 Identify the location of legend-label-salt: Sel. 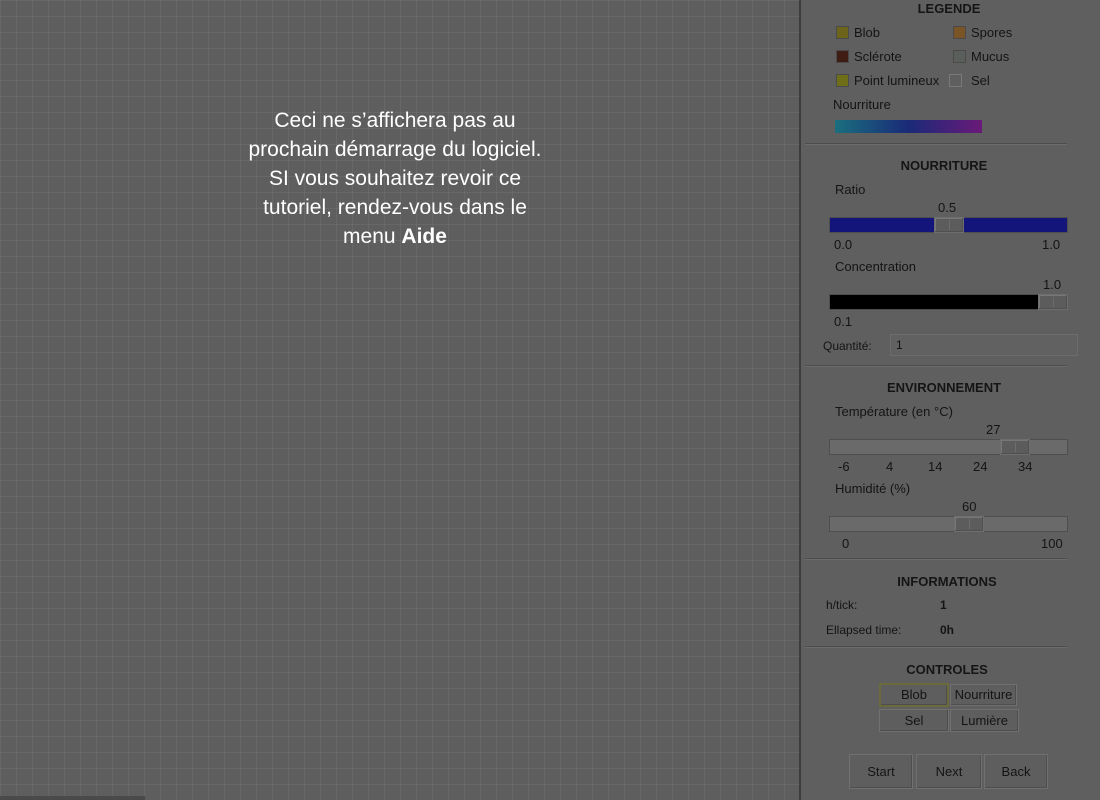
(980, 80).